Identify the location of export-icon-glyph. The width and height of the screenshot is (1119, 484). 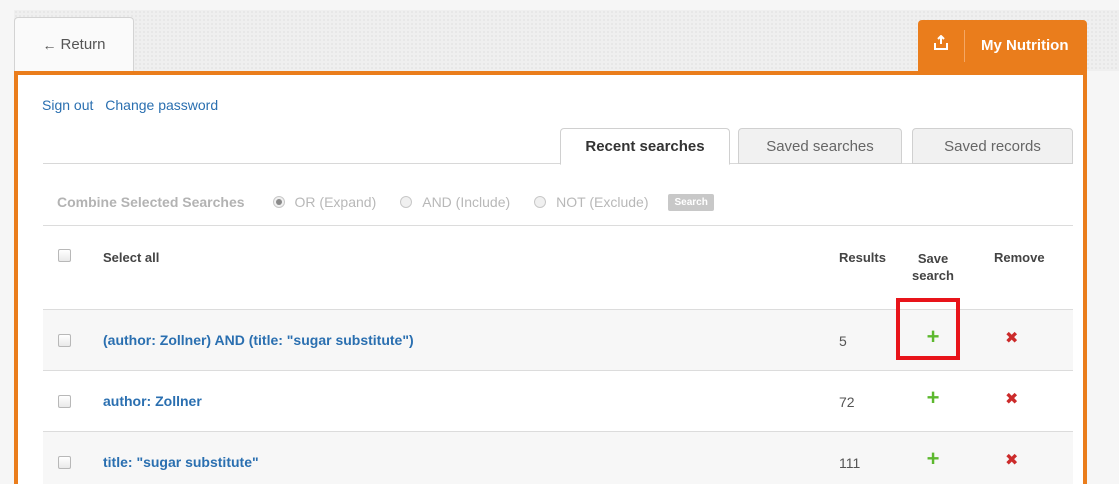
(941, 42).